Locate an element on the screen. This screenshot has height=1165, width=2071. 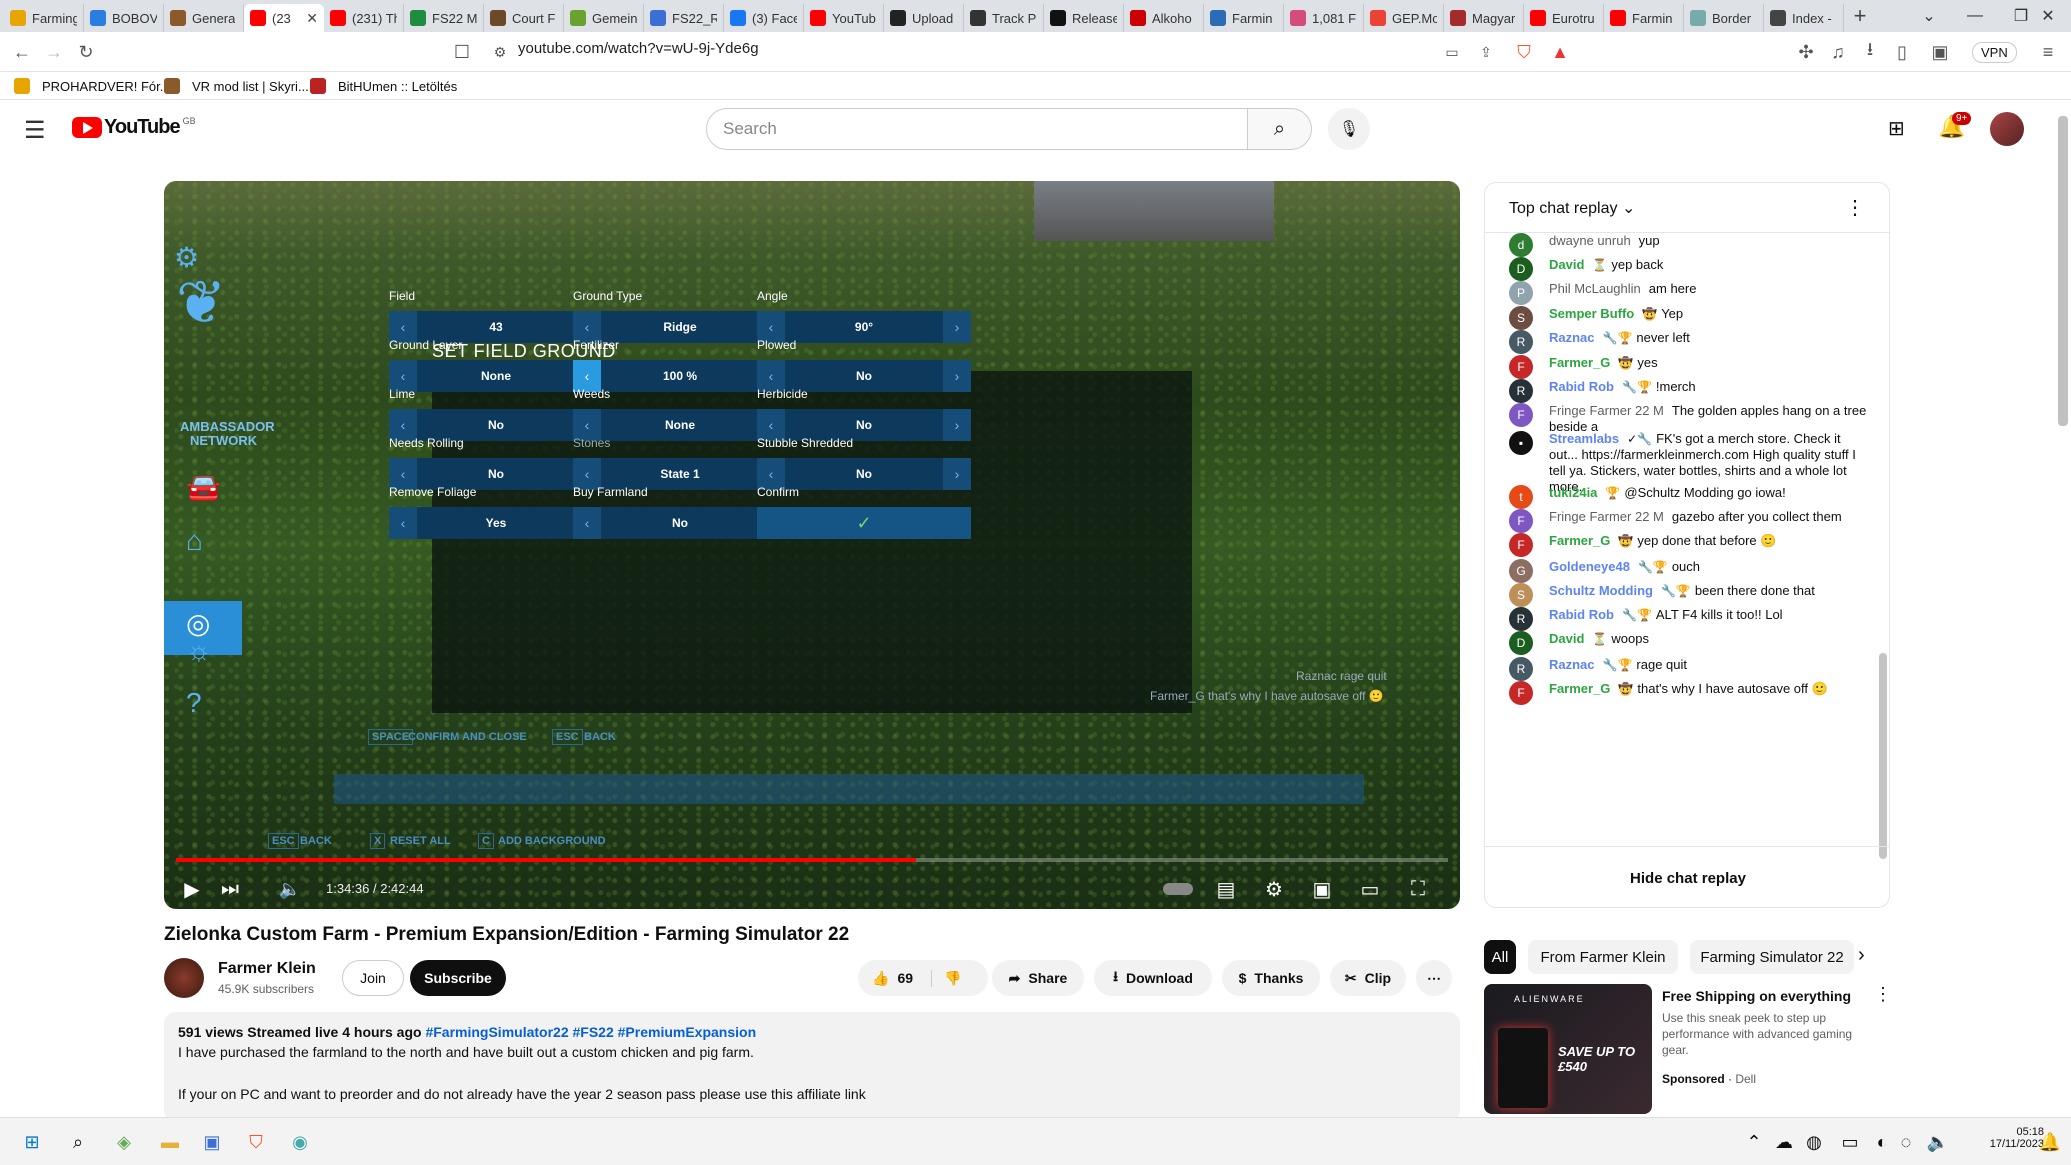
chat-avatar: D is located at coordinates (1521, 269).